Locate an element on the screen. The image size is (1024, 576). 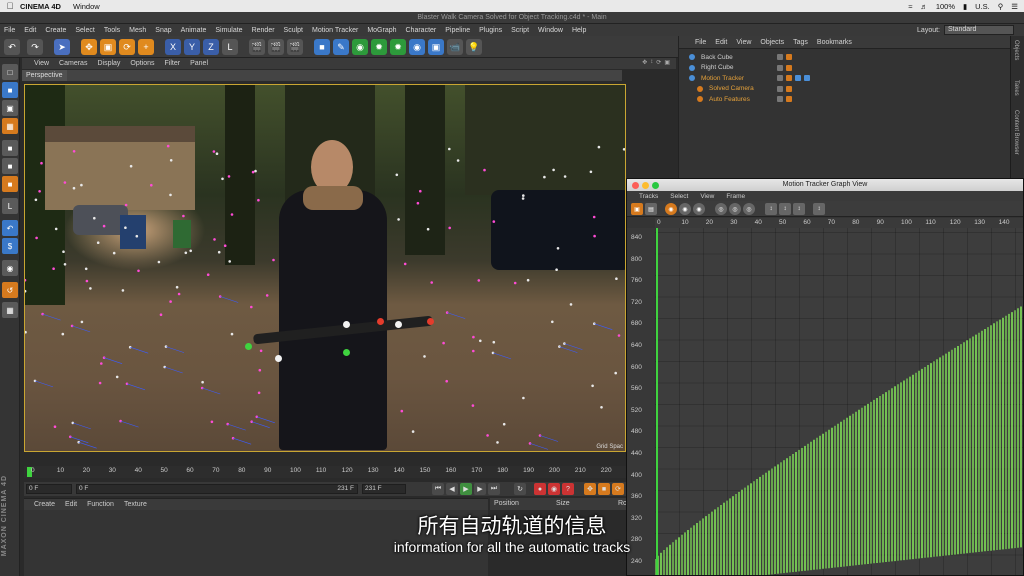
make-editable-icon: □ is located at coordinates (10, 72).